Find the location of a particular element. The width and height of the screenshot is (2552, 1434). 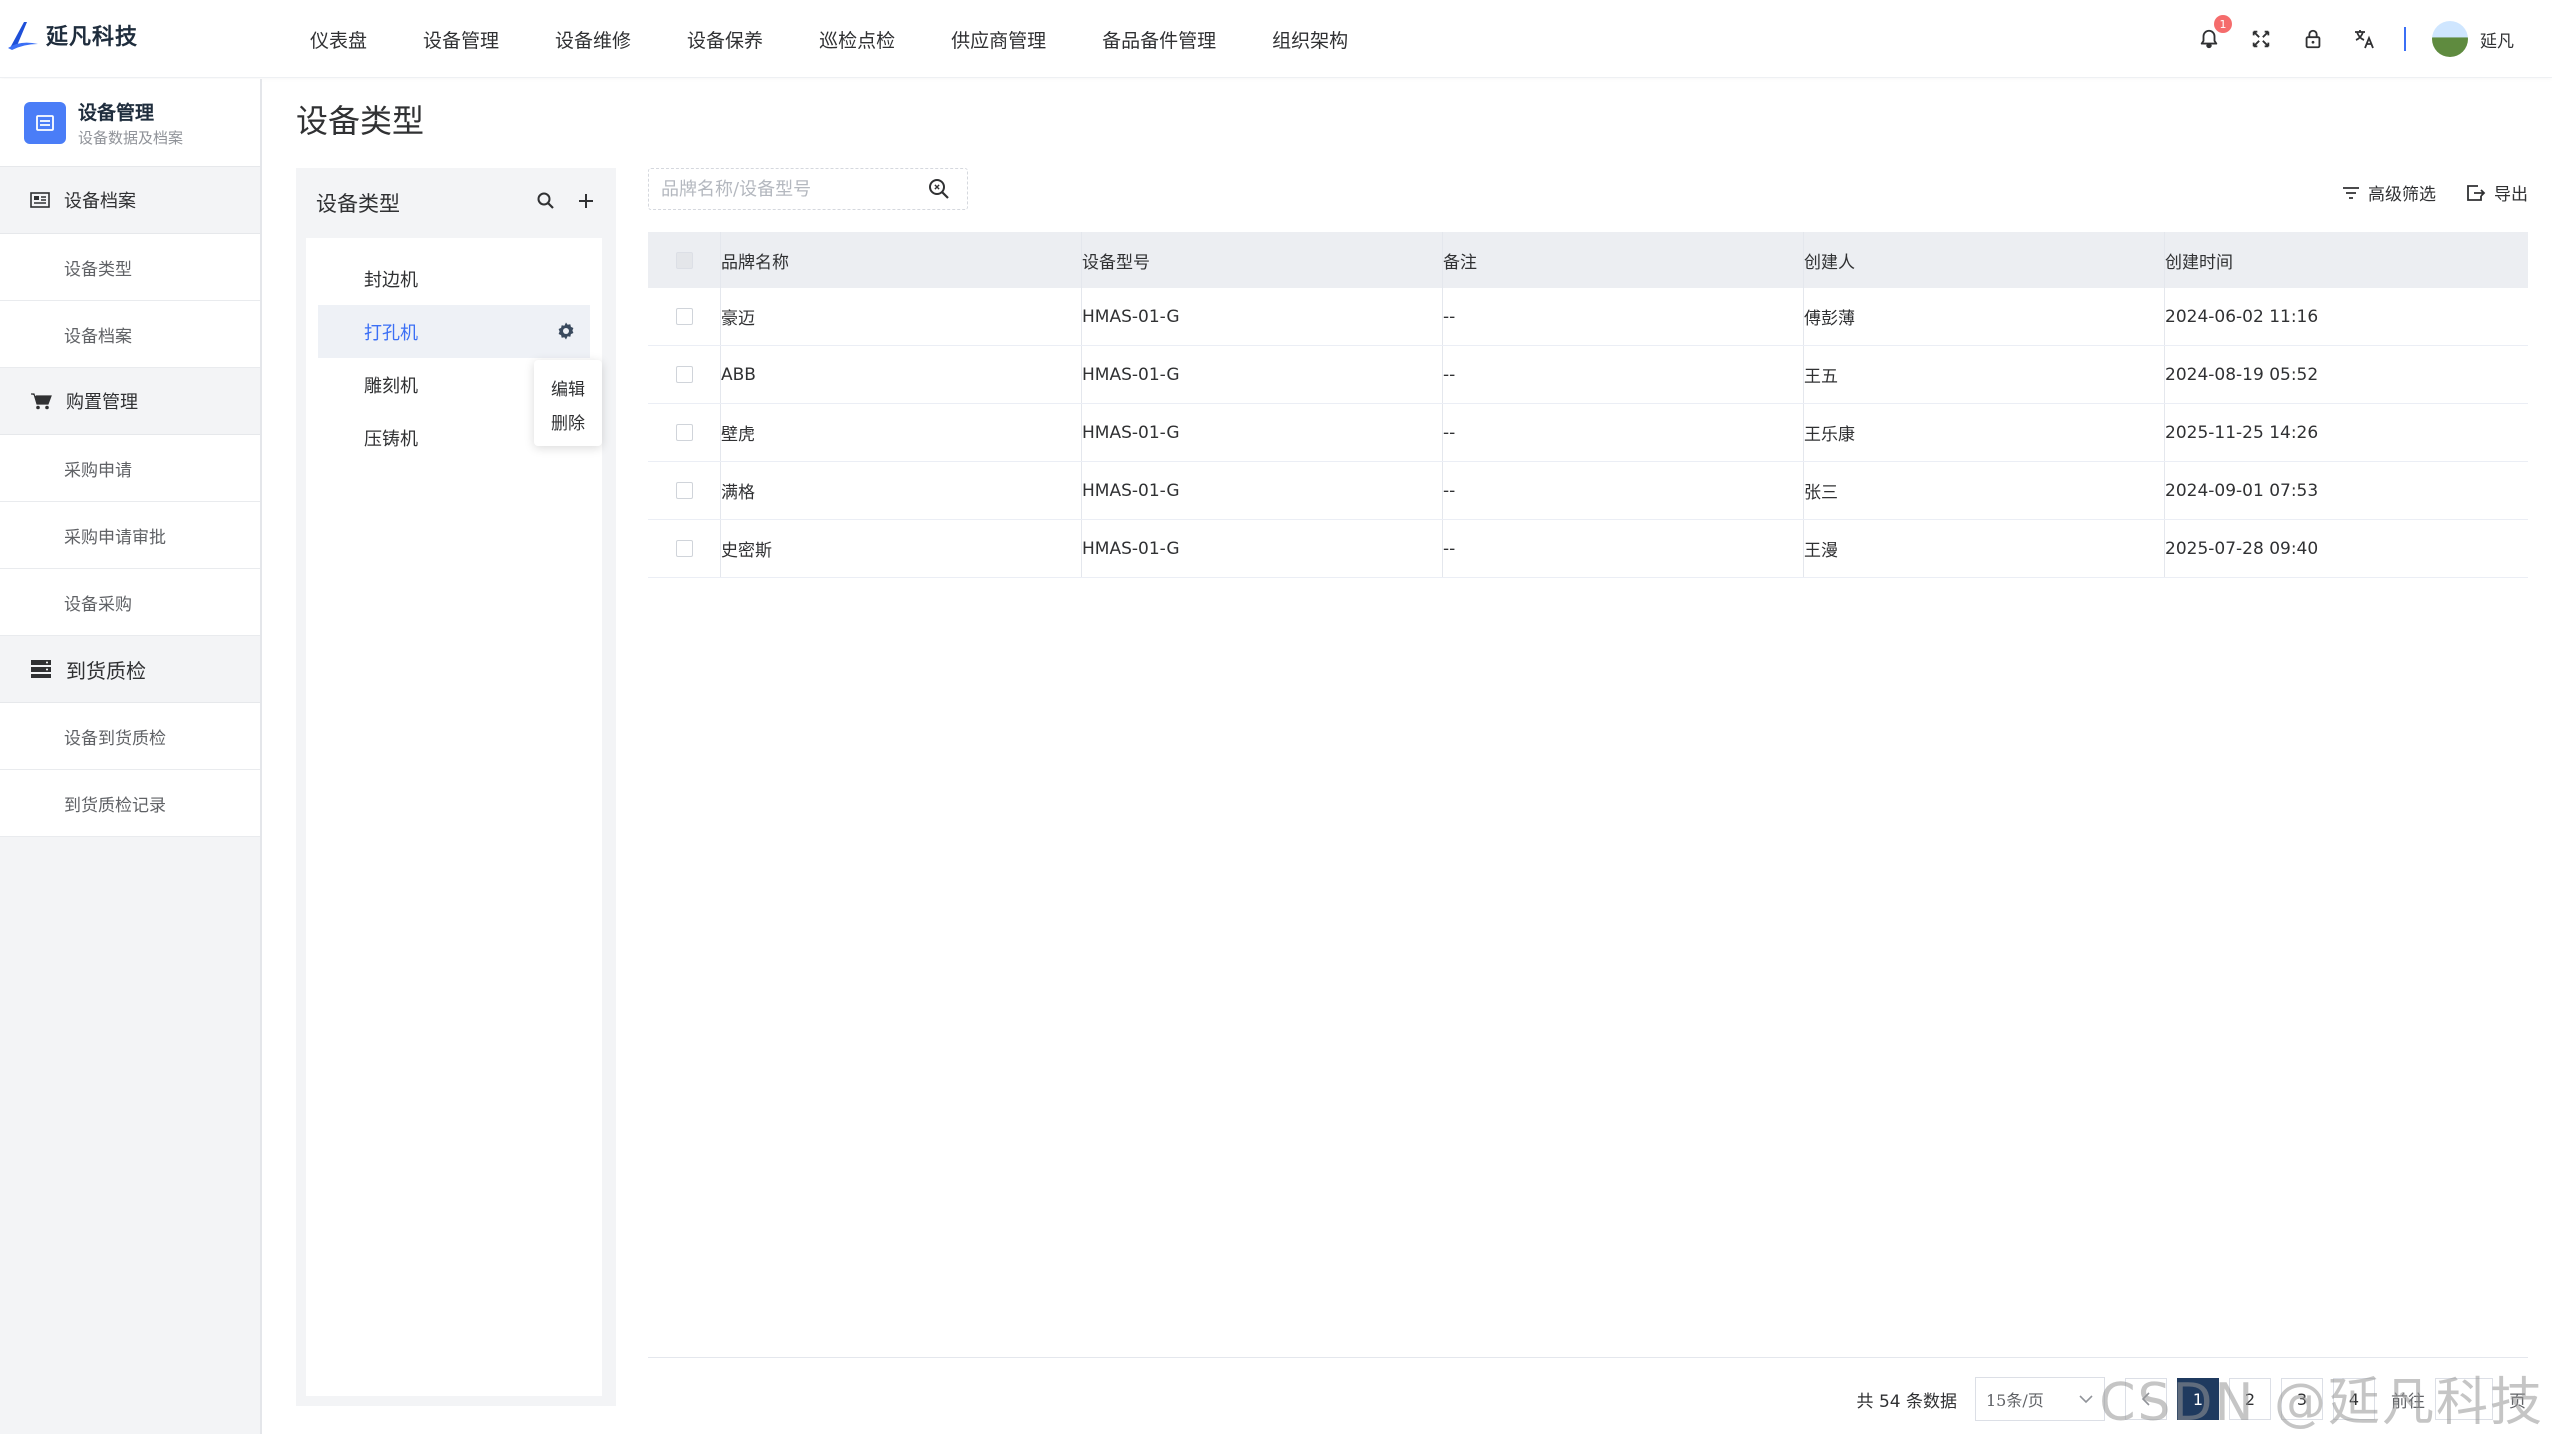

sidebar-group-quality-check: 到货质检 is located at coordinates (130, 669).